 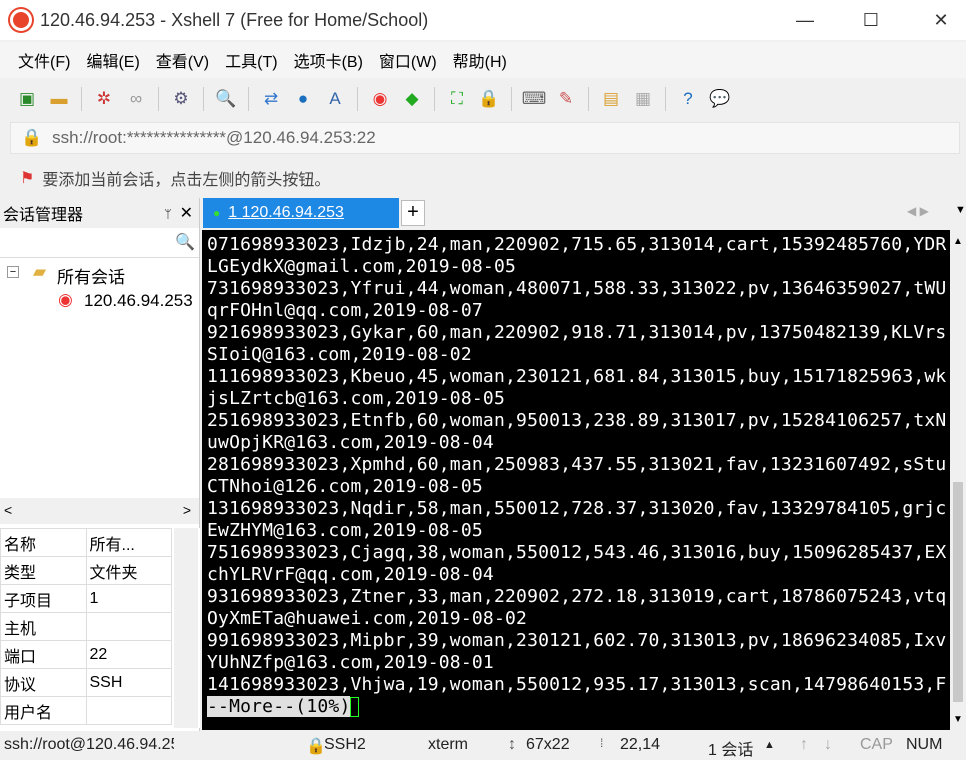 I want to click on help-icon: ?, so click(x=688, y=99).